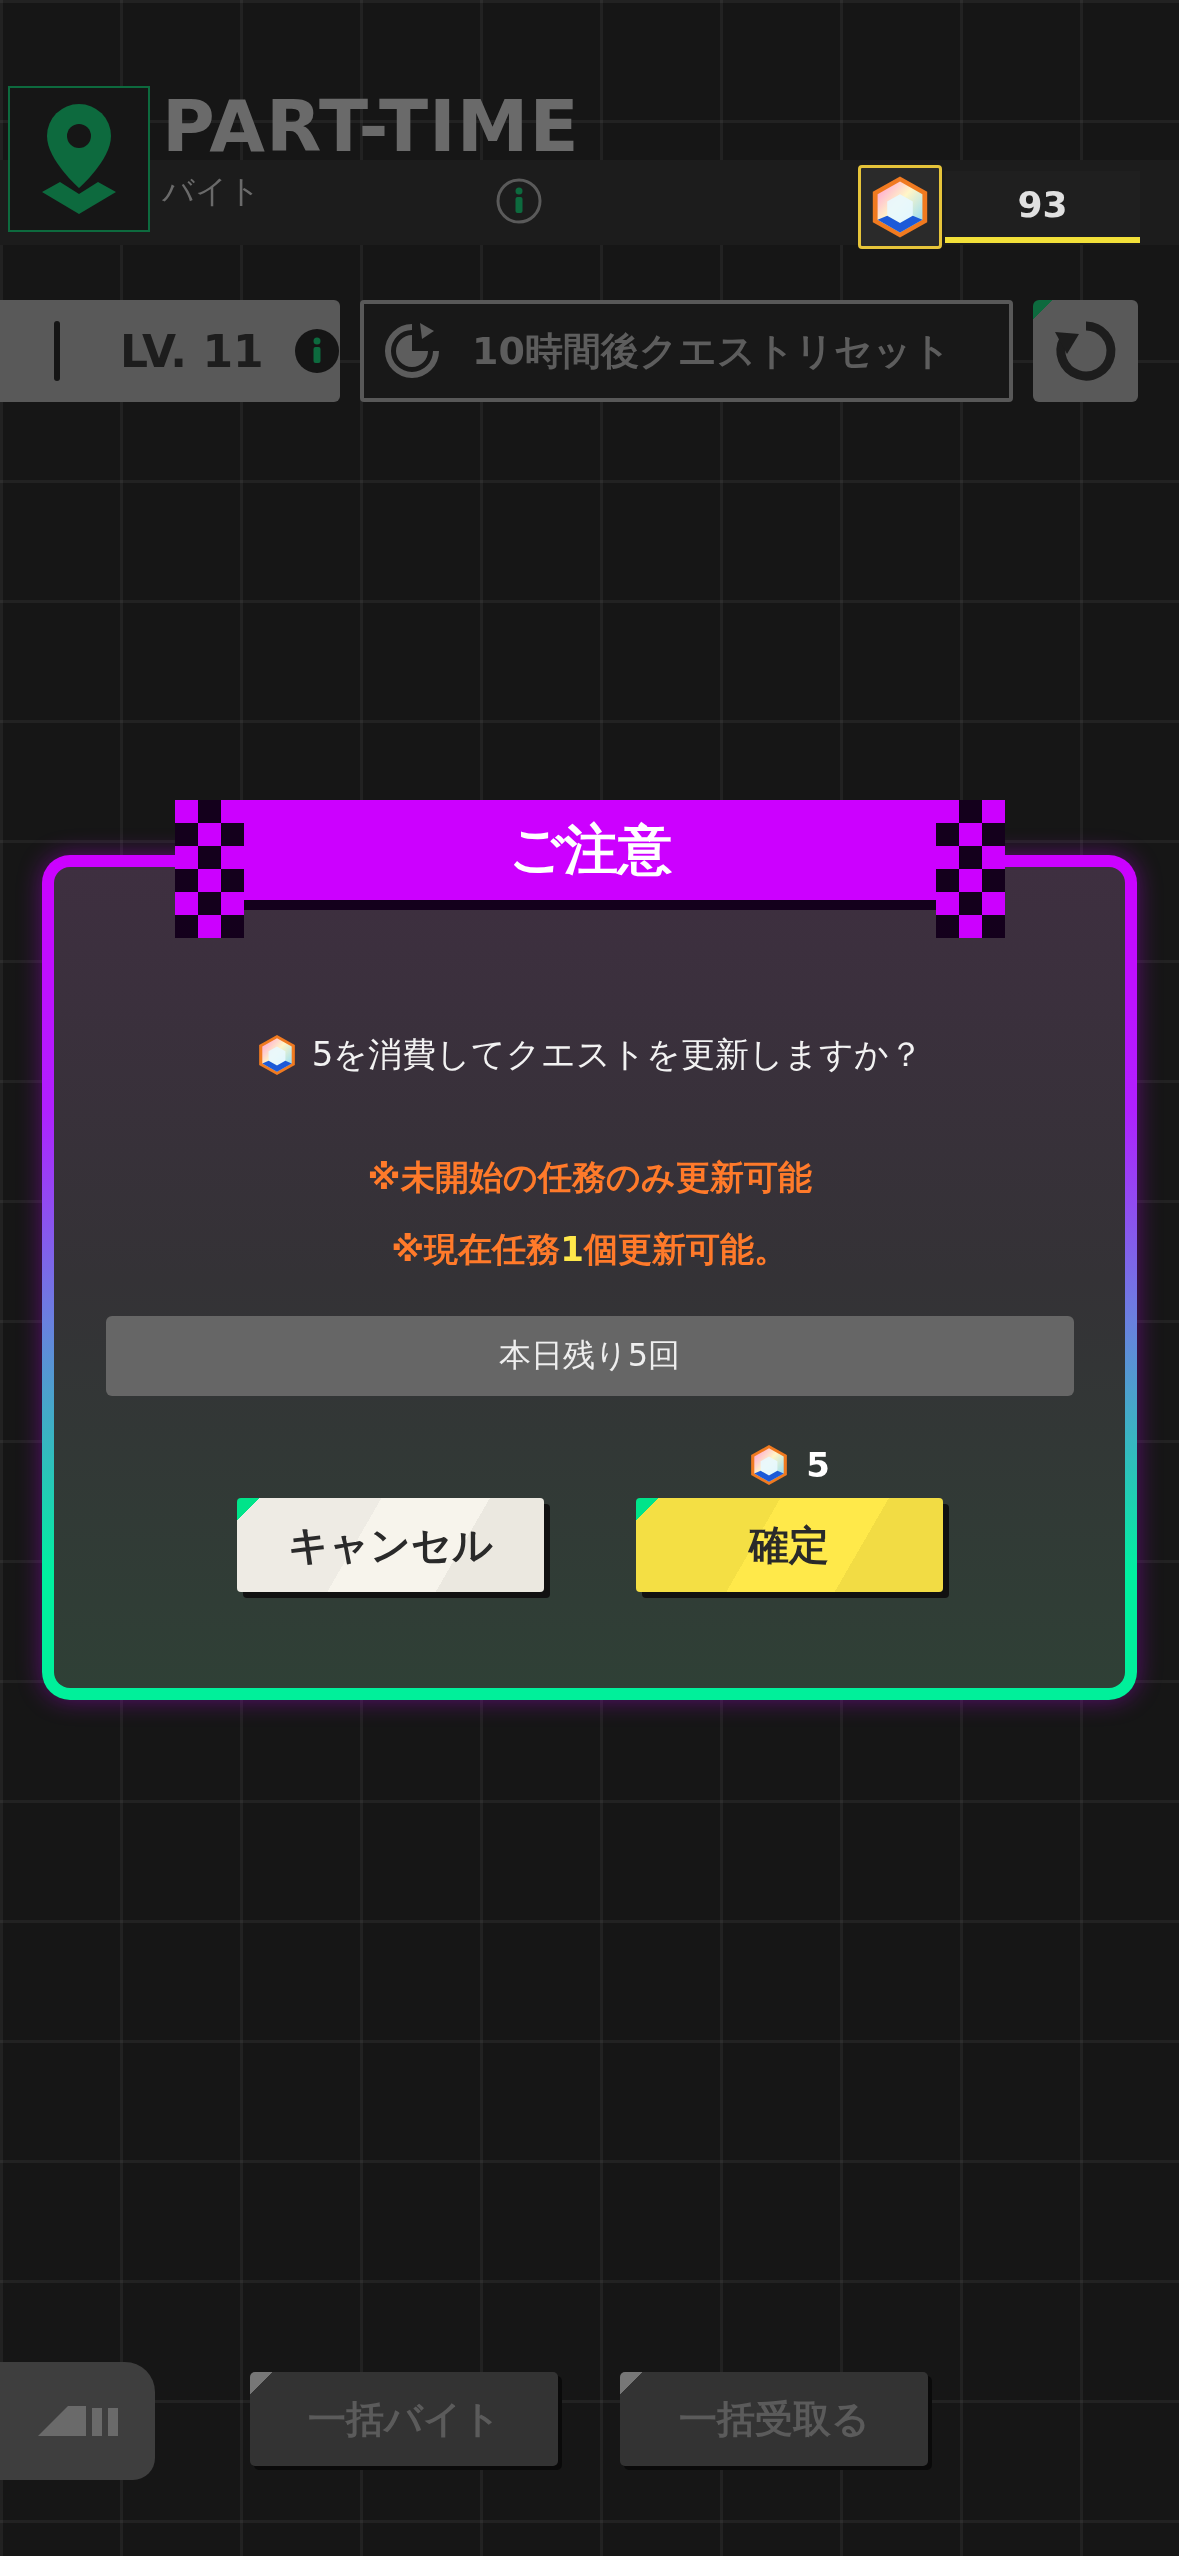  Describe the element at coordinates (192, 351) in the screenshot. I see `level-label: LV. 11` at that location.